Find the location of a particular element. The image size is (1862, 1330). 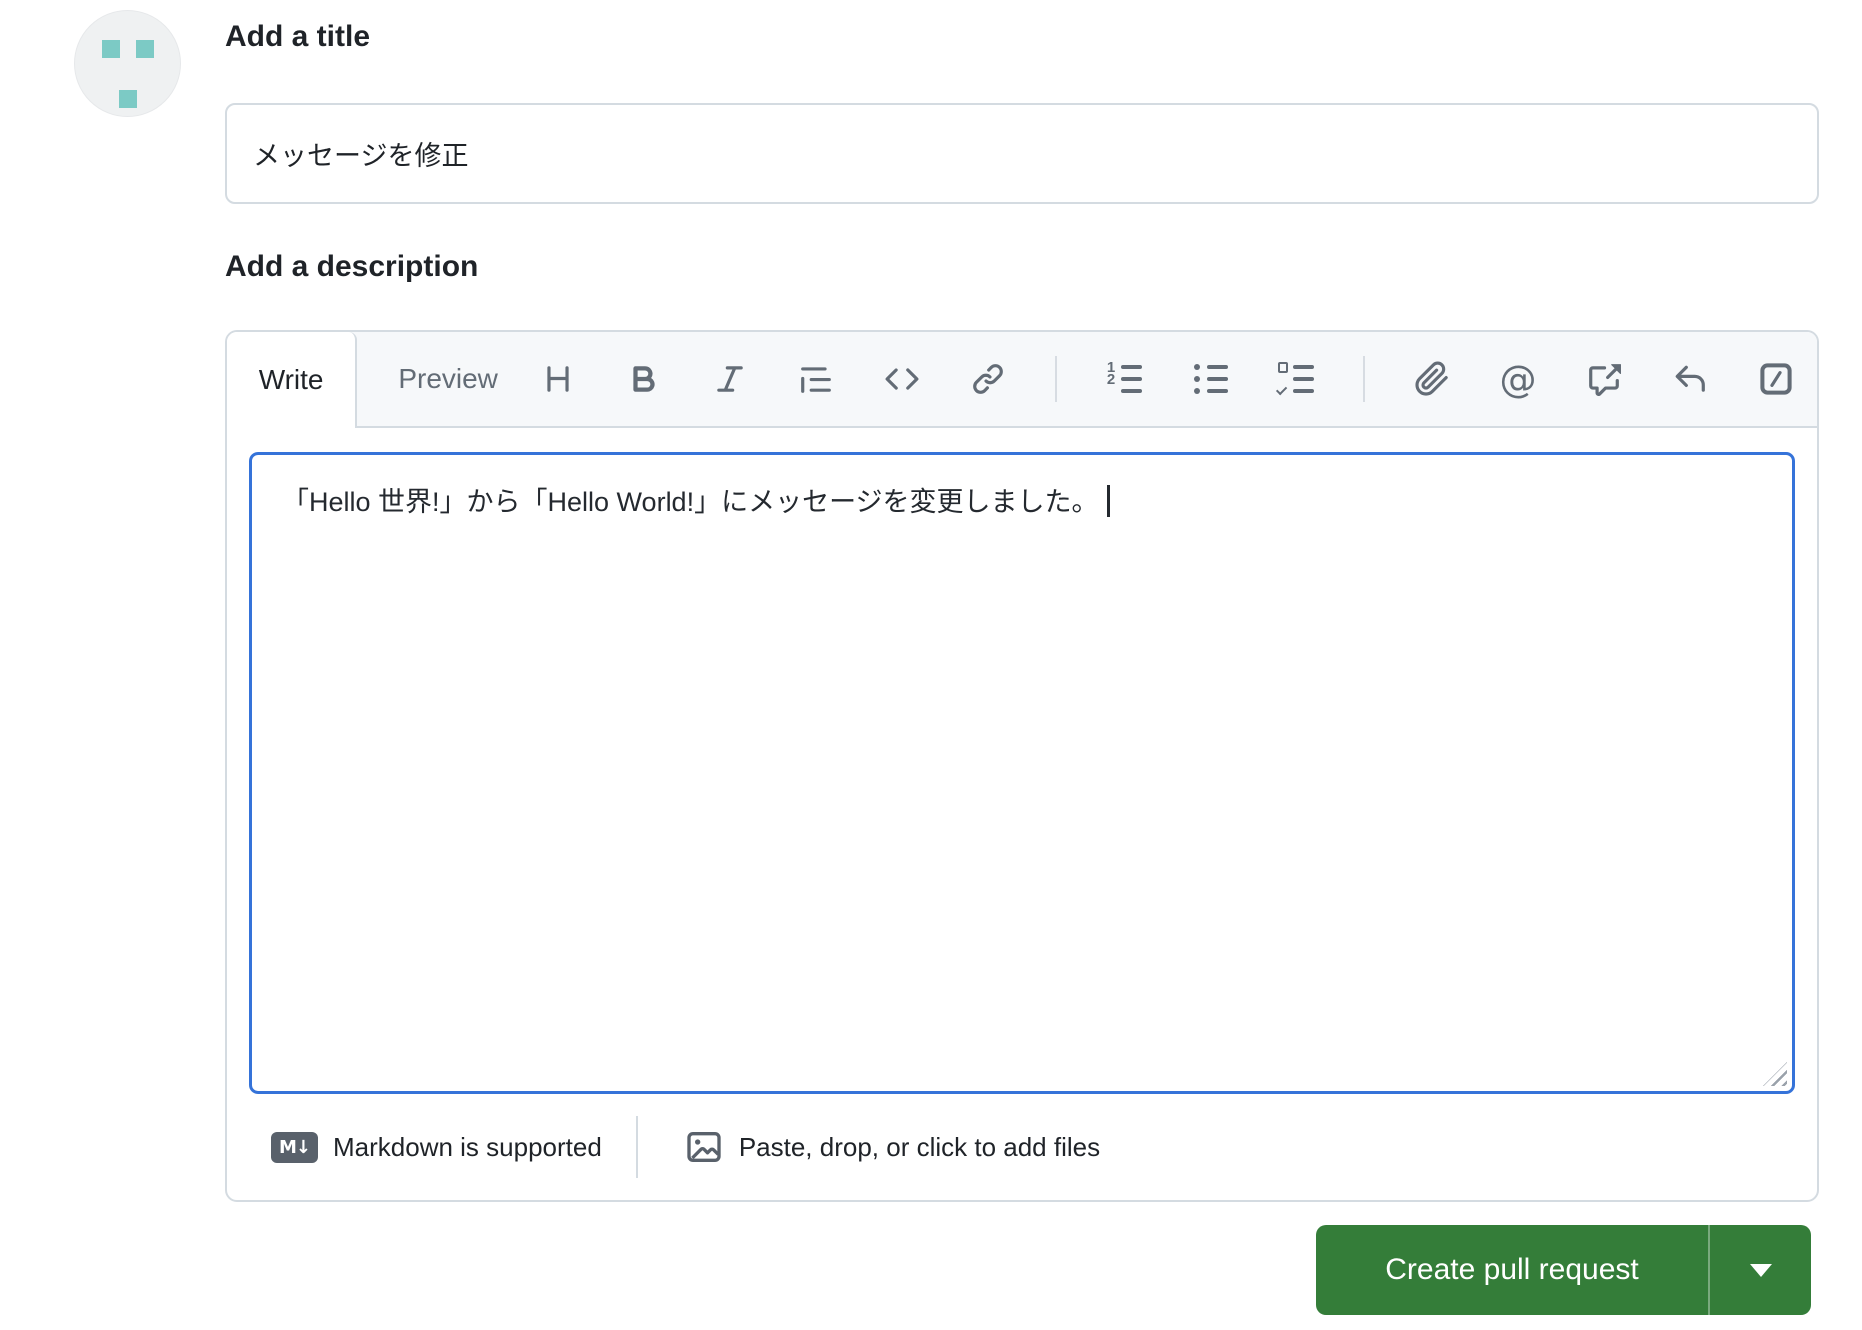

chevron-down-icon is located at coordinates (1760, 1270).